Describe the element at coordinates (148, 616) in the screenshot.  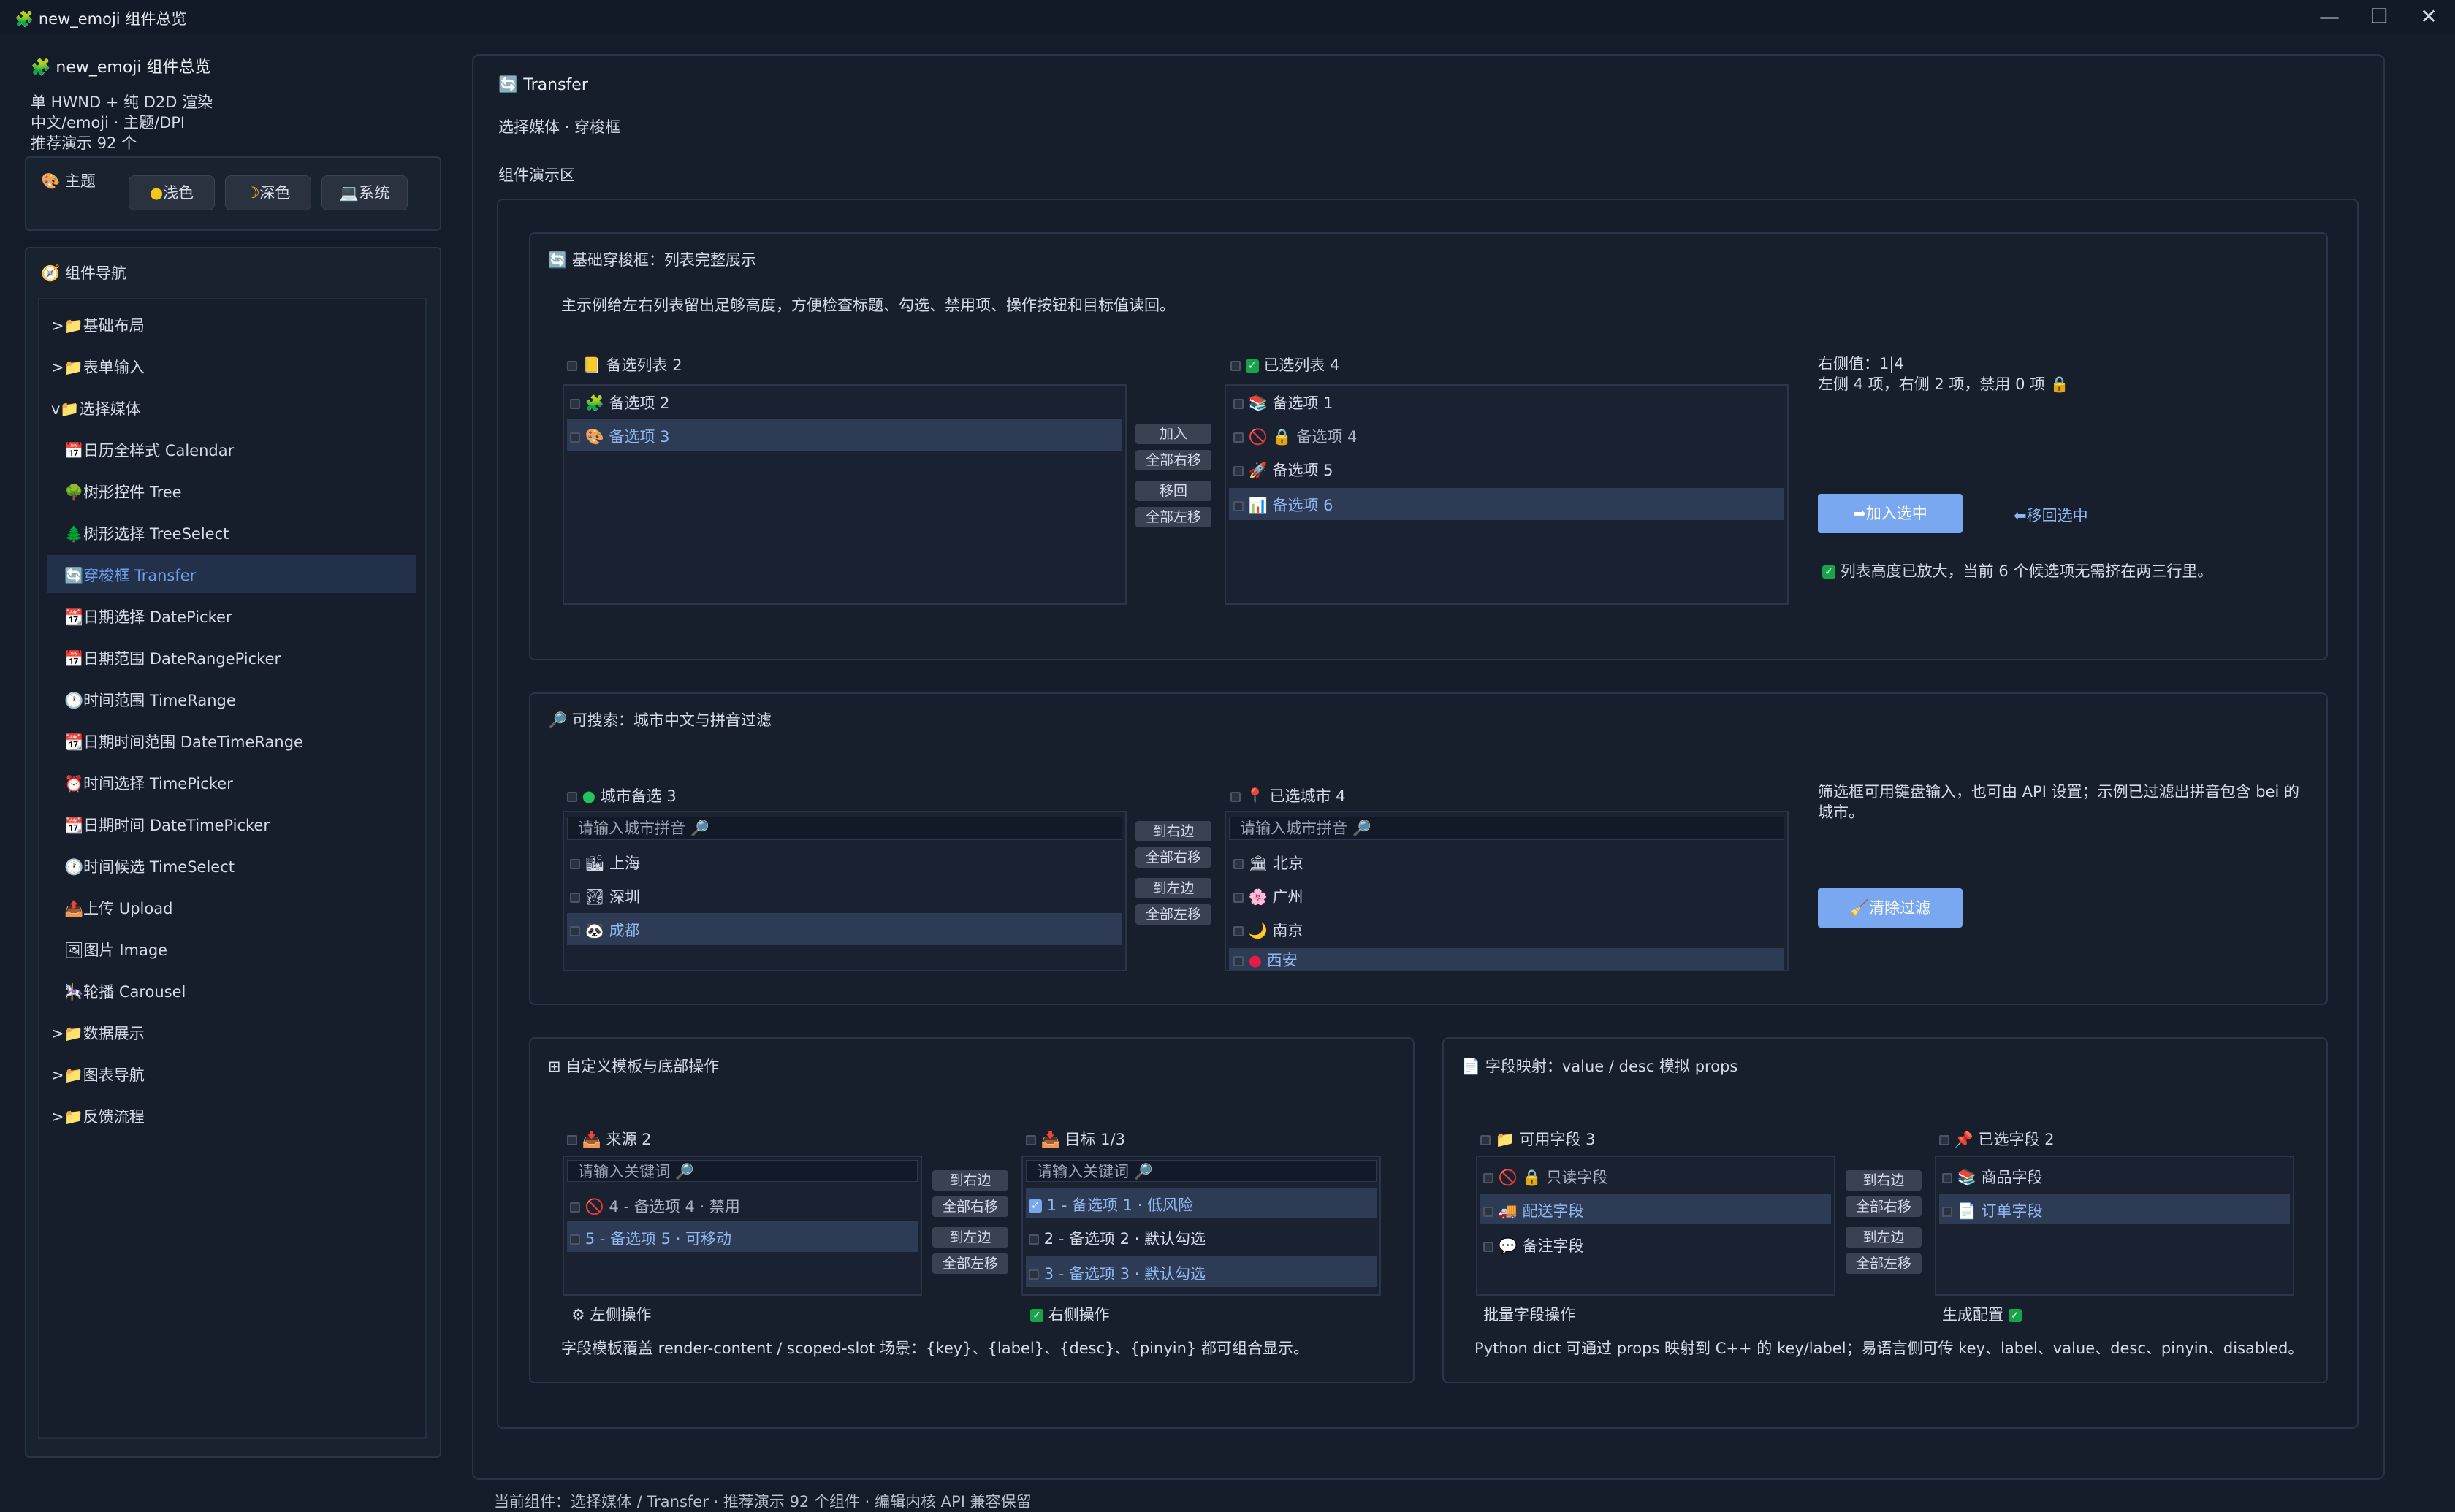
I see `nav-item: 📆日期选择 DatePicker` at that location.